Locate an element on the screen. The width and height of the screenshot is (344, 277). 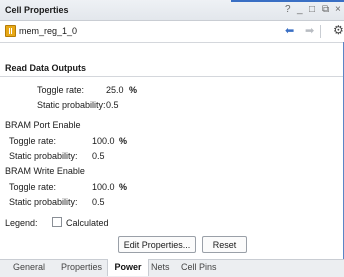
restore-icon: ⧉ is located at coordinates (325, 9).